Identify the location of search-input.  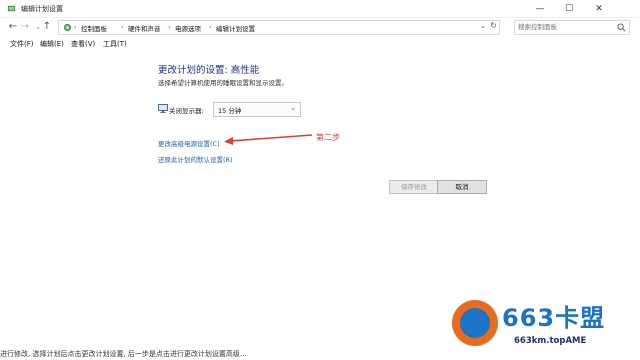
(566, 27).